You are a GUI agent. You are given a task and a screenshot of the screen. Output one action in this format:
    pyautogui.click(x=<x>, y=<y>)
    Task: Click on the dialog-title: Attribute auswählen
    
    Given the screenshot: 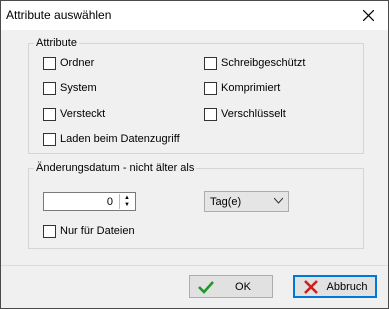 What is the action you would take?
    pyautogui.click(x=59, y=15)
    